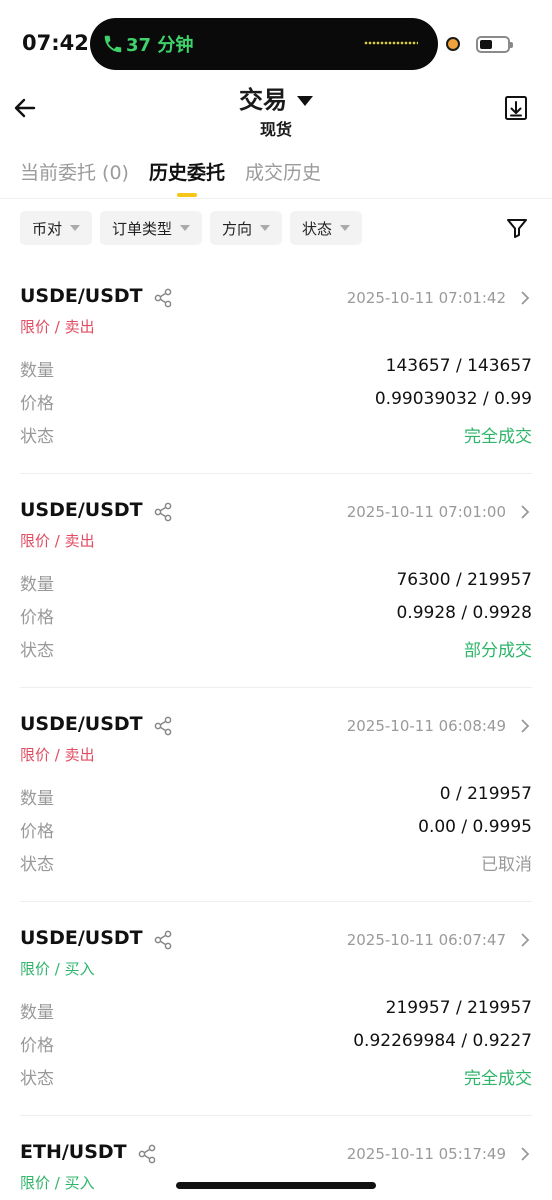  I want to click on audio-waveform-icon, so click(391, 43).